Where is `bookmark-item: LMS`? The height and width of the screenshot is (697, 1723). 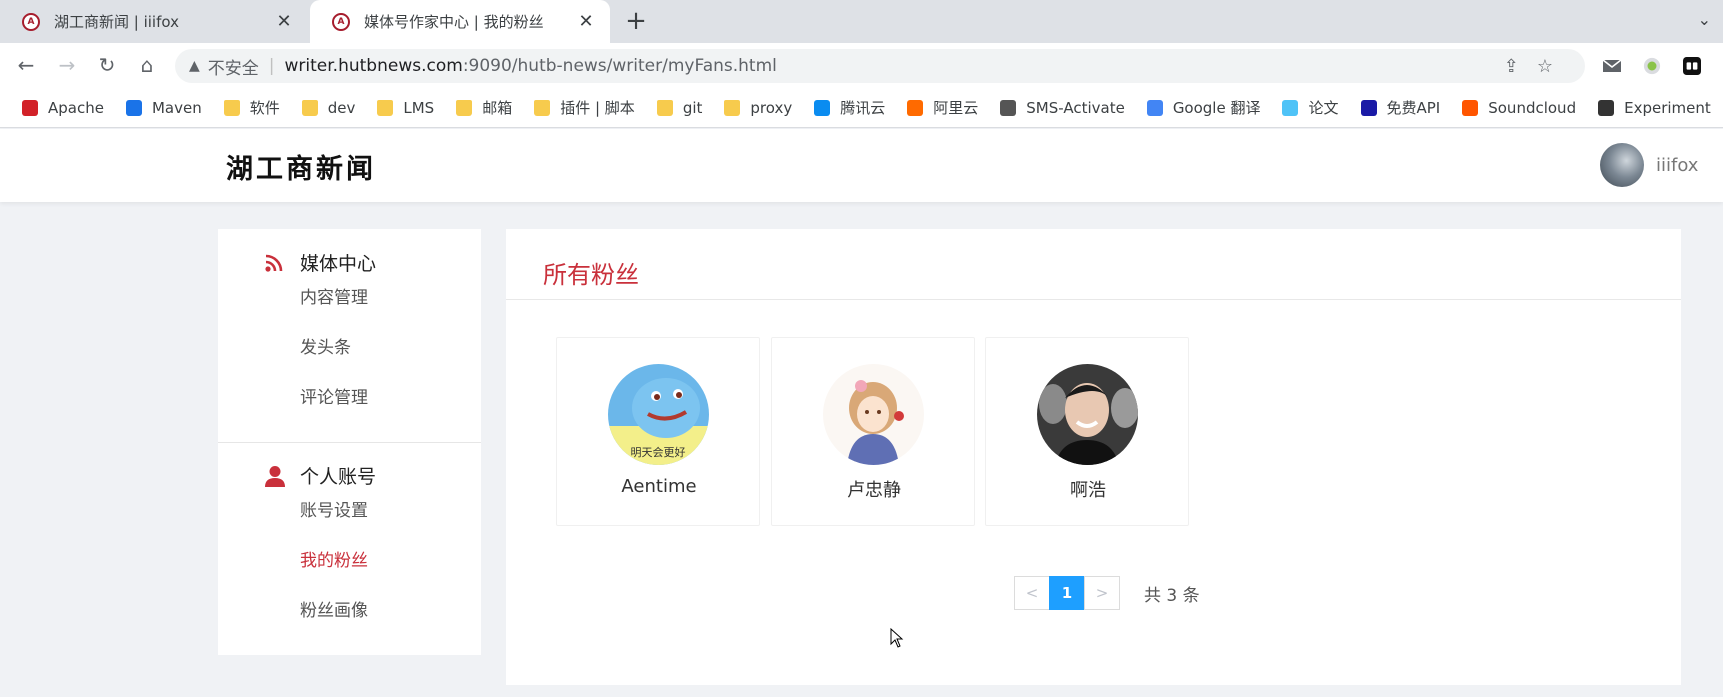
bookmark-item: LMS is located at coordinates (405, 108).